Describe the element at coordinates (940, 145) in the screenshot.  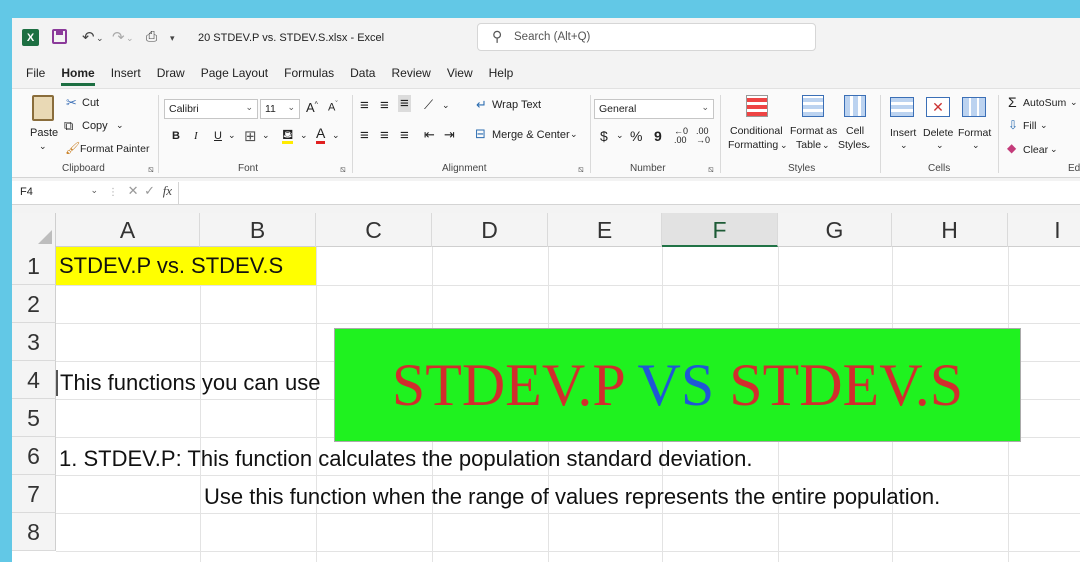
I see `delete-dropdown-icon: ⌄` at that location.